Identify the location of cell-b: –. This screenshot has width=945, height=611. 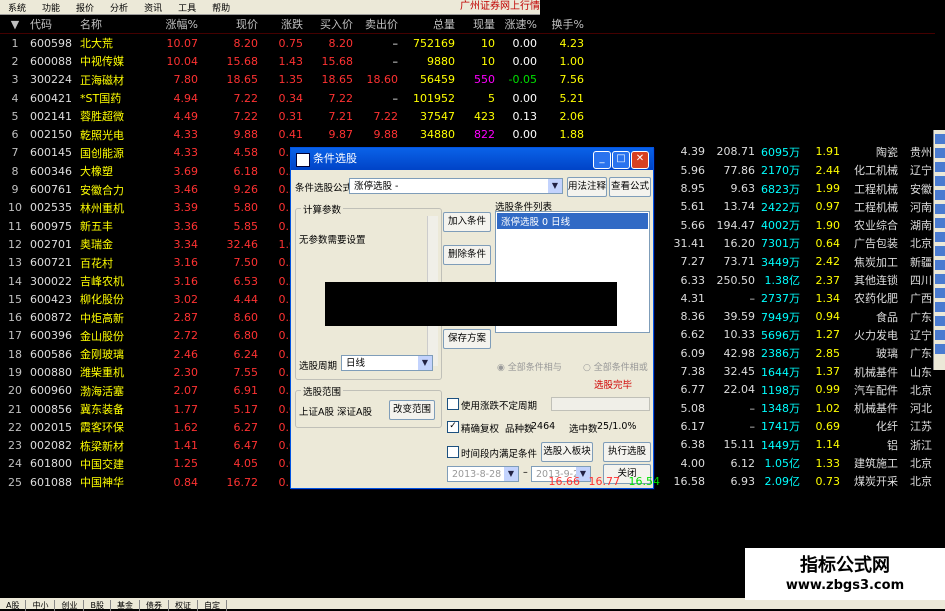
(752, 408).